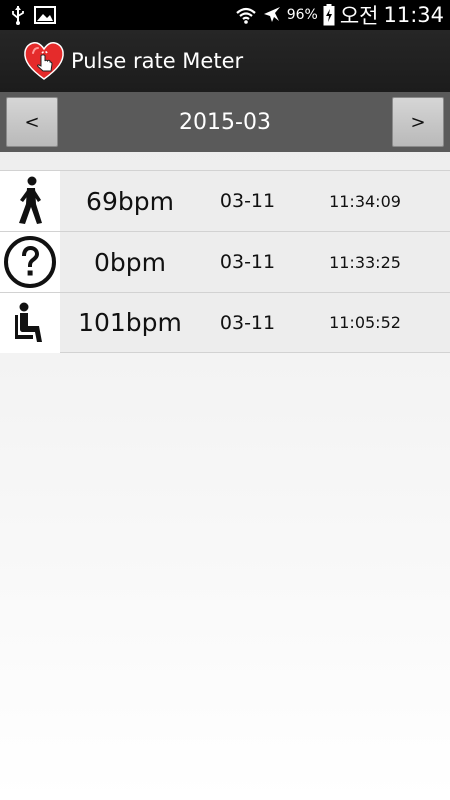  What do you see at coordinates (18, 15) in the screenshot?
I see `usb-icon` at bounding box center [18, 15].